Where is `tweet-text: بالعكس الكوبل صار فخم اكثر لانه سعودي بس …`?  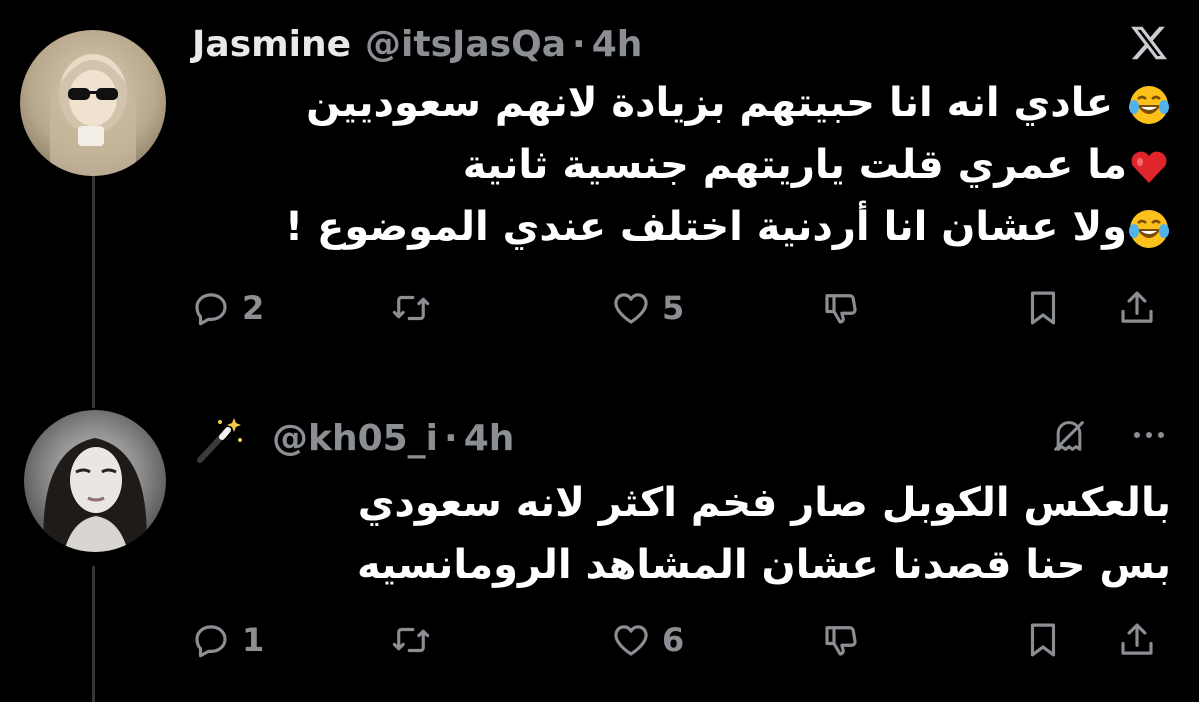
tweet-text: بالعكس الكوبل صار فخم اكثر لانه سعودي بس … is located at coordinates (764, 534).